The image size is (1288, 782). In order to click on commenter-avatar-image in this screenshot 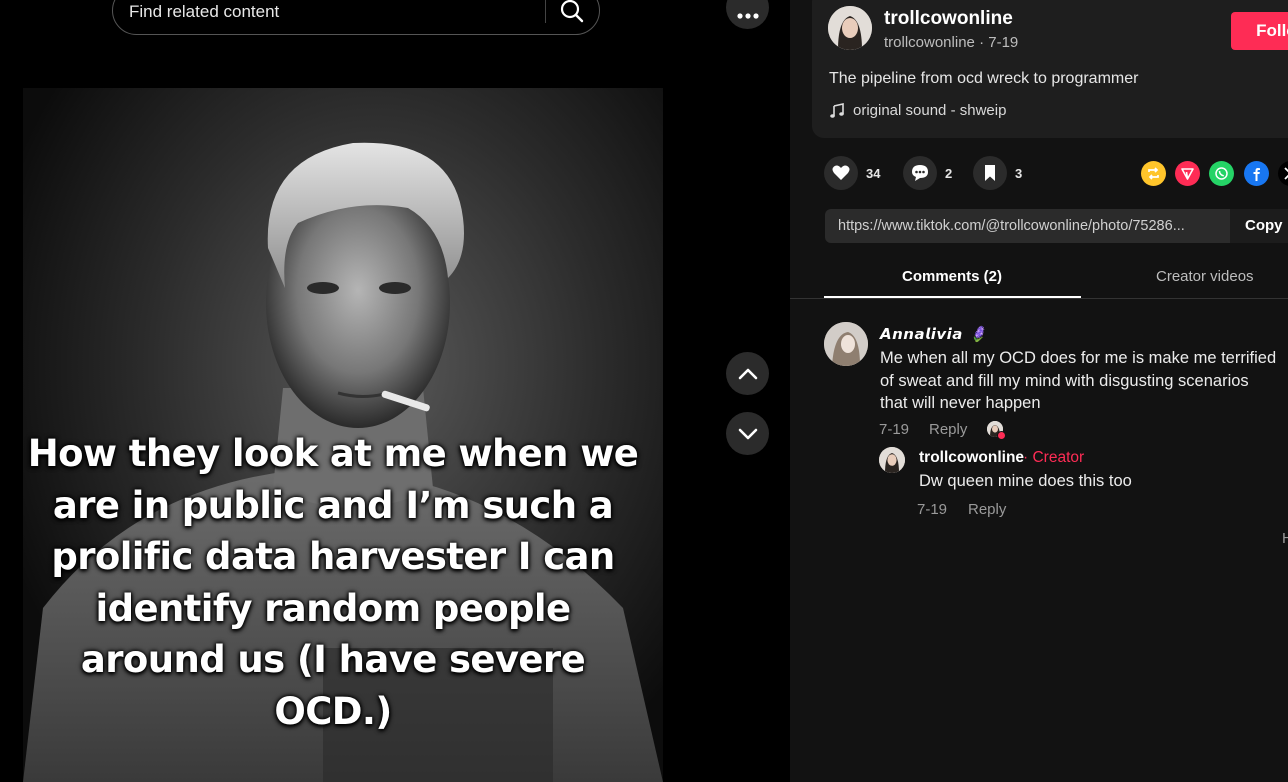, I will do `click(846, 344)`.